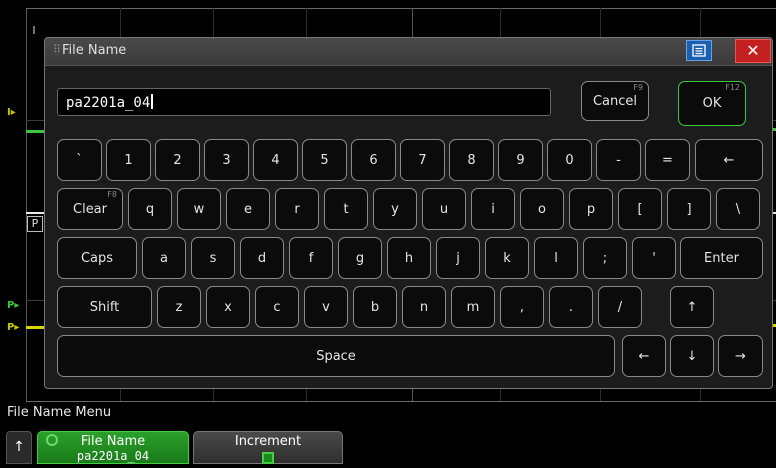 The height and width of the screenshot is (468, 776). Describe the element at coordinates (226, 160) in the screenshot. I see `row1-key-3: 3` at that location.